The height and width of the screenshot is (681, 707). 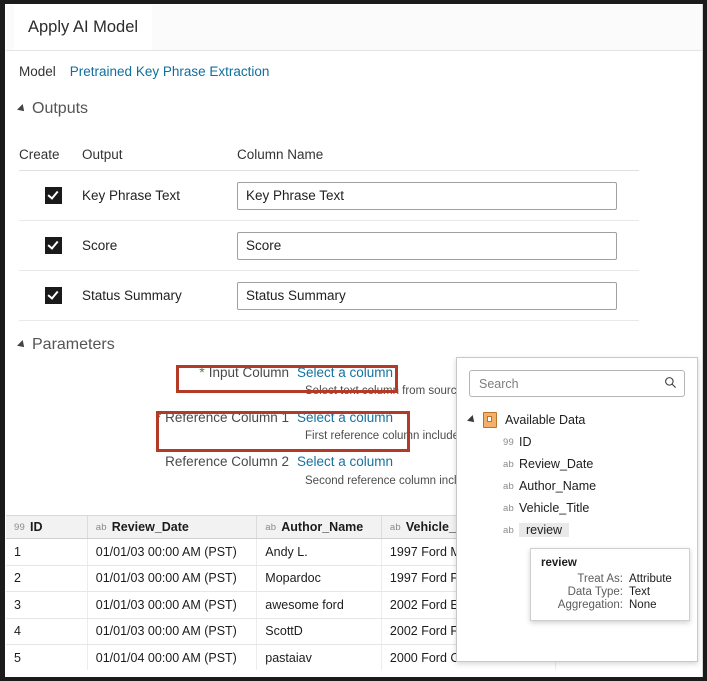 I want to click on select-column-link-input-column: Select a column, so click(x=345, y=372).